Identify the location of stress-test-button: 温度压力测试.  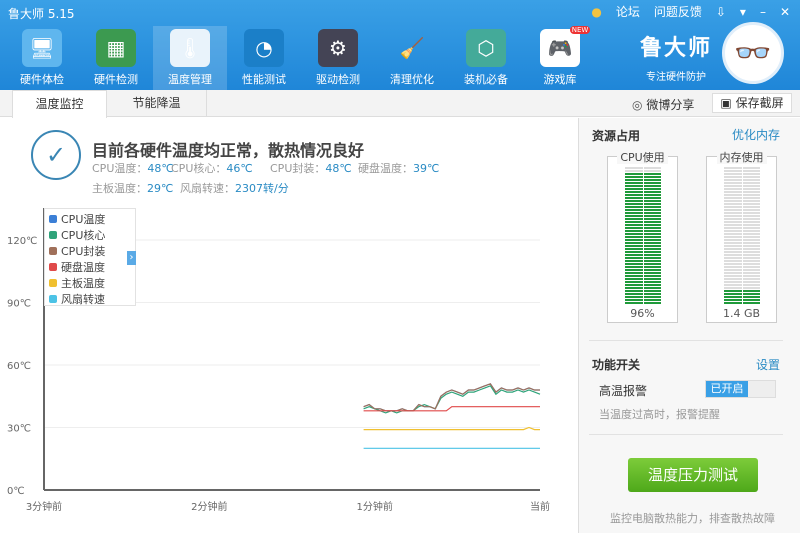
(693, 475).